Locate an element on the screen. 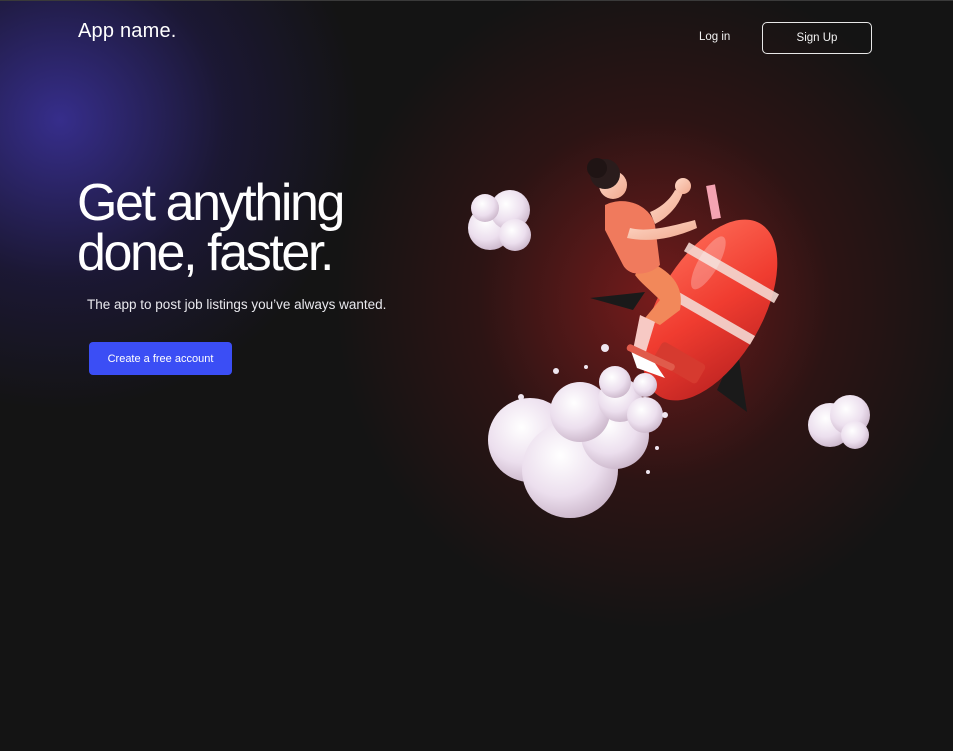 This screenshot has height=751, width=953. create-account-button: Create a free account is located at coordinates (160, 358).